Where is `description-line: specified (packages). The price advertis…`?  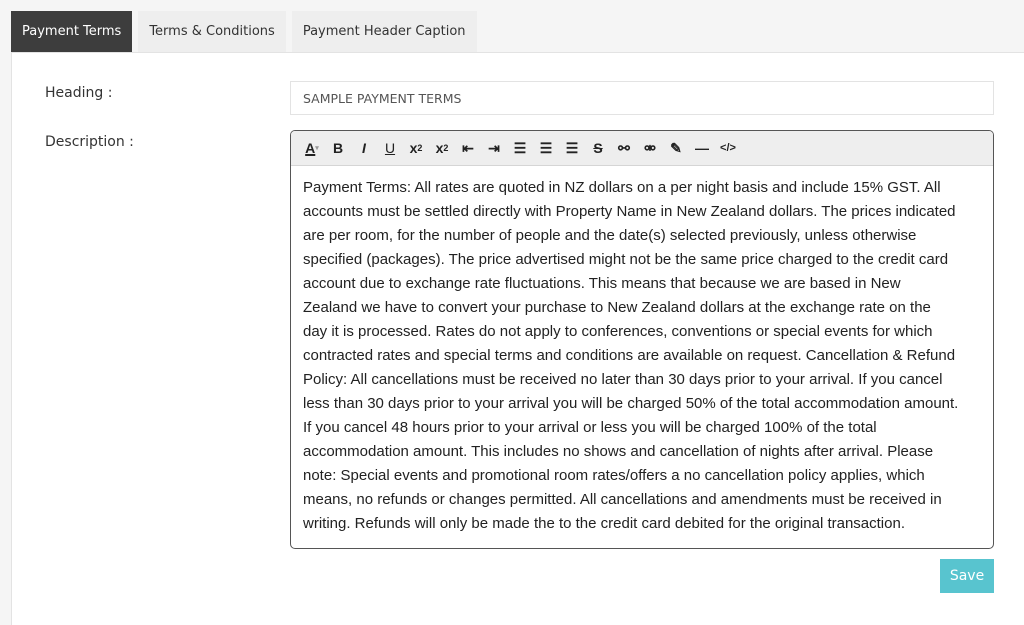
description-line: specified (packages). The price advertis… is located at coordinates (626, 259).